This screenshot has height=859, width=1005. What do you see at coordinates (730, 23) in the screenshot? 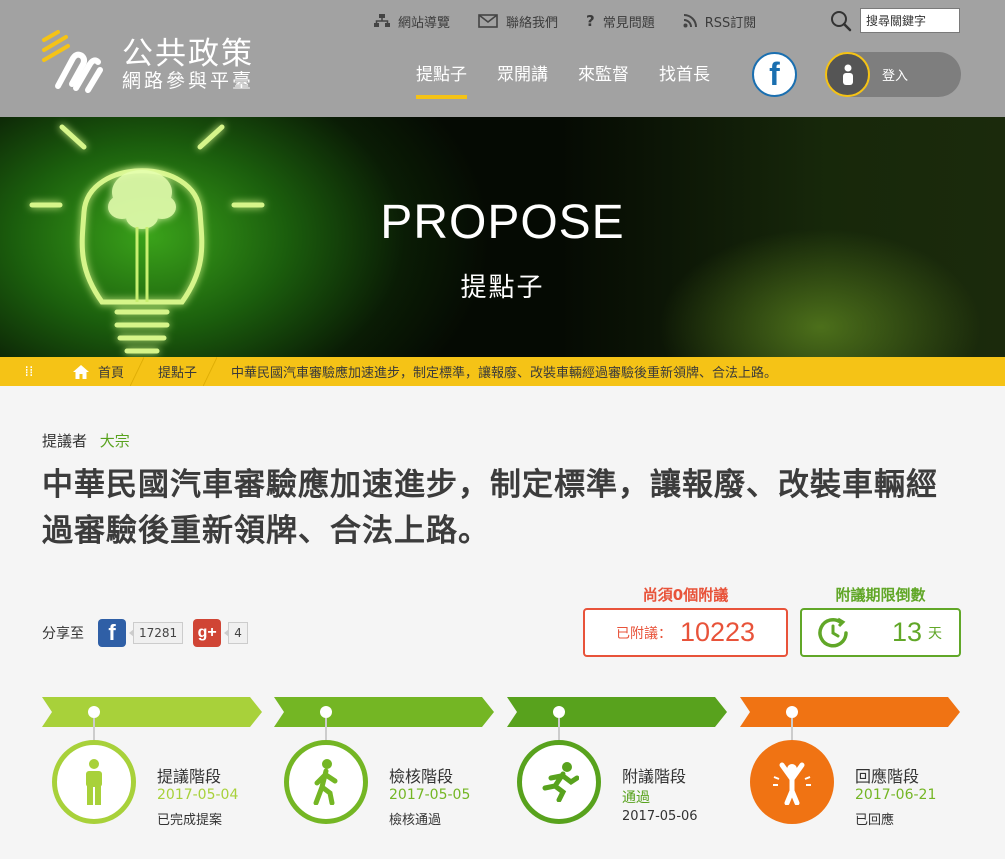
I see `toplink-label: RSS訂閱` at bounding box center [730, 23].